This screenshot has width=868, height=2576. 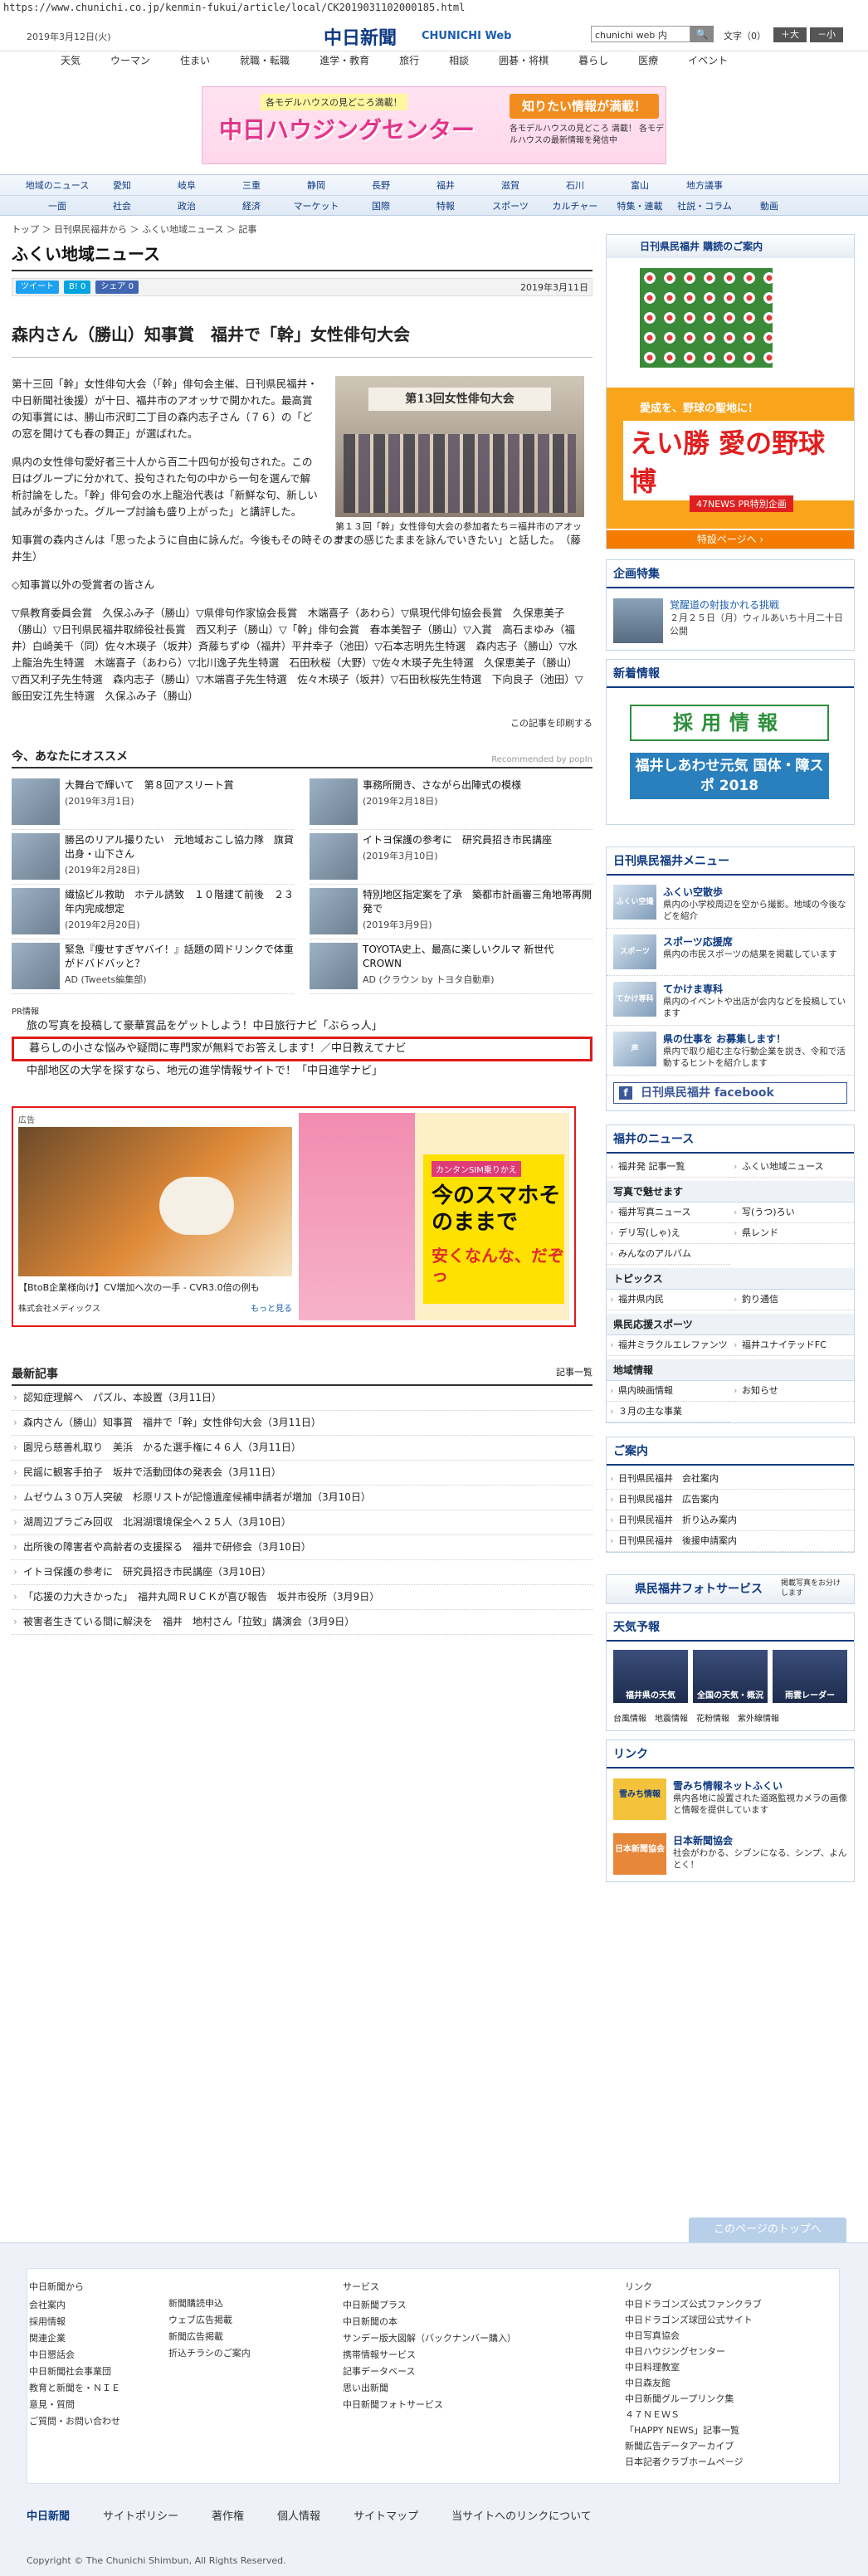 I want to click on footer-link: 「HAPPY NEWS」記事一覧, so click(x=728, y=2430).